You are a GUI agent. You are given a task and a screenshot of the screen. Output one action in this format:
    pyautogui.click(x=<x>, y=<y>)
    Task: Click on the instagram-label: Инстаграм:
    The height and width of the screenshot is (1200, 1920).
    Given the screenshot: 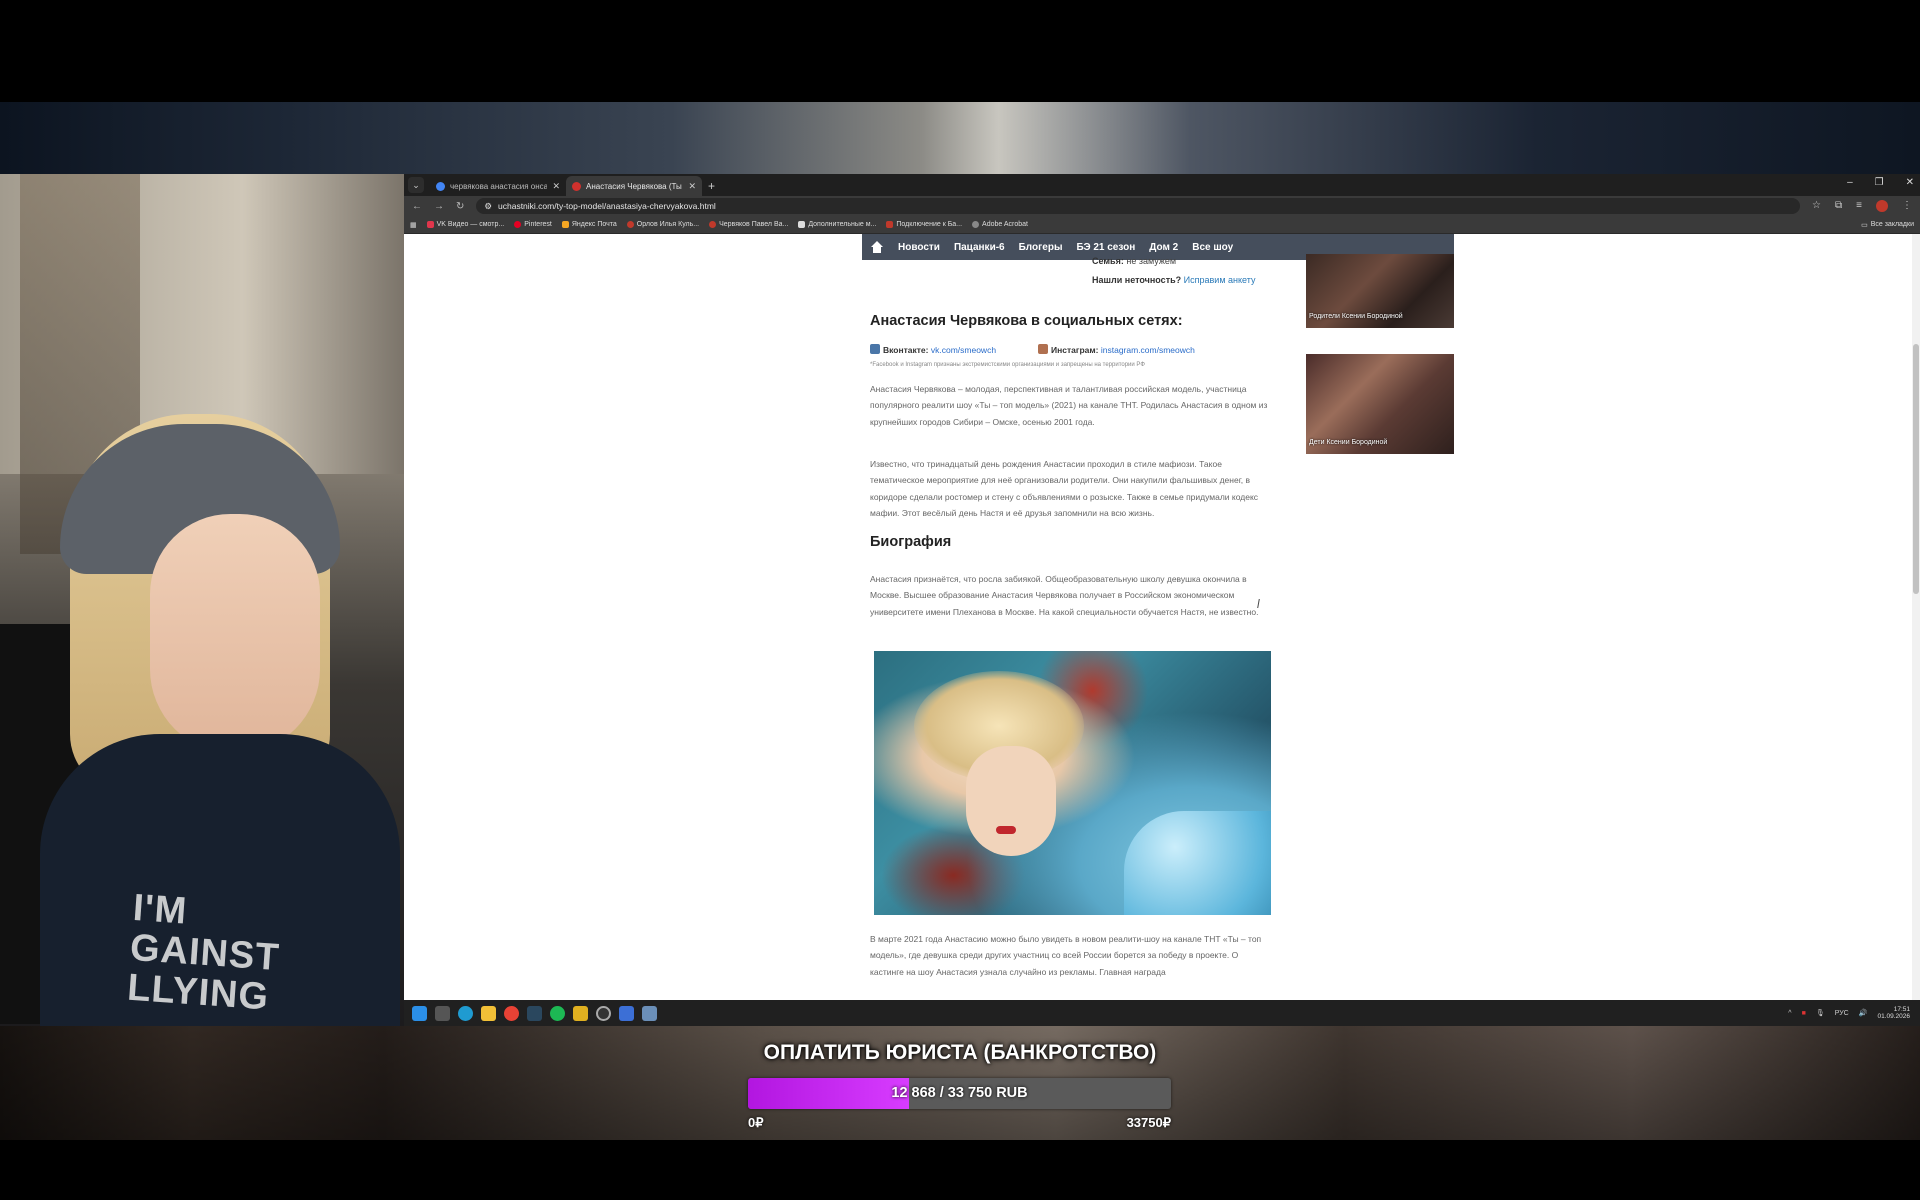 What is the action you would take?
    pyautogui.click(x=1075, y=350)
    